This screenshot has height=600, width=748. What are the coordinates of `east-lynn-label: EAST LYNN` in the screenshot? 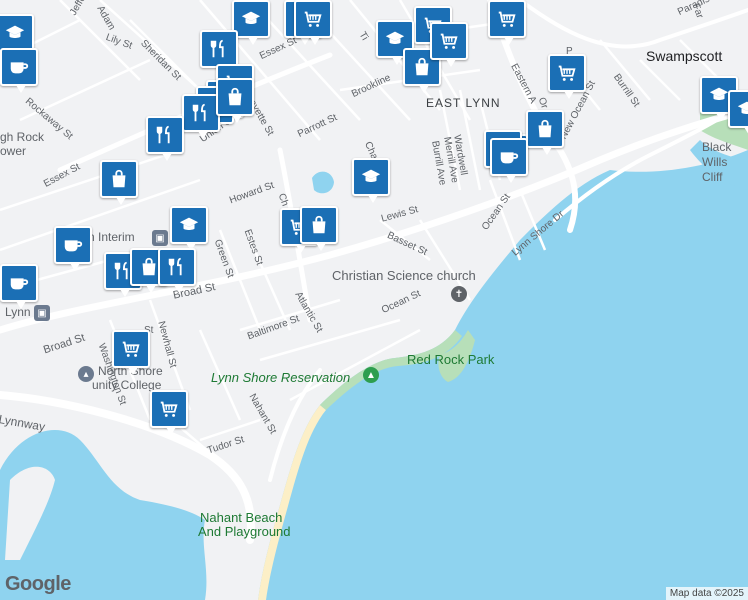 It's located at (463, 103).